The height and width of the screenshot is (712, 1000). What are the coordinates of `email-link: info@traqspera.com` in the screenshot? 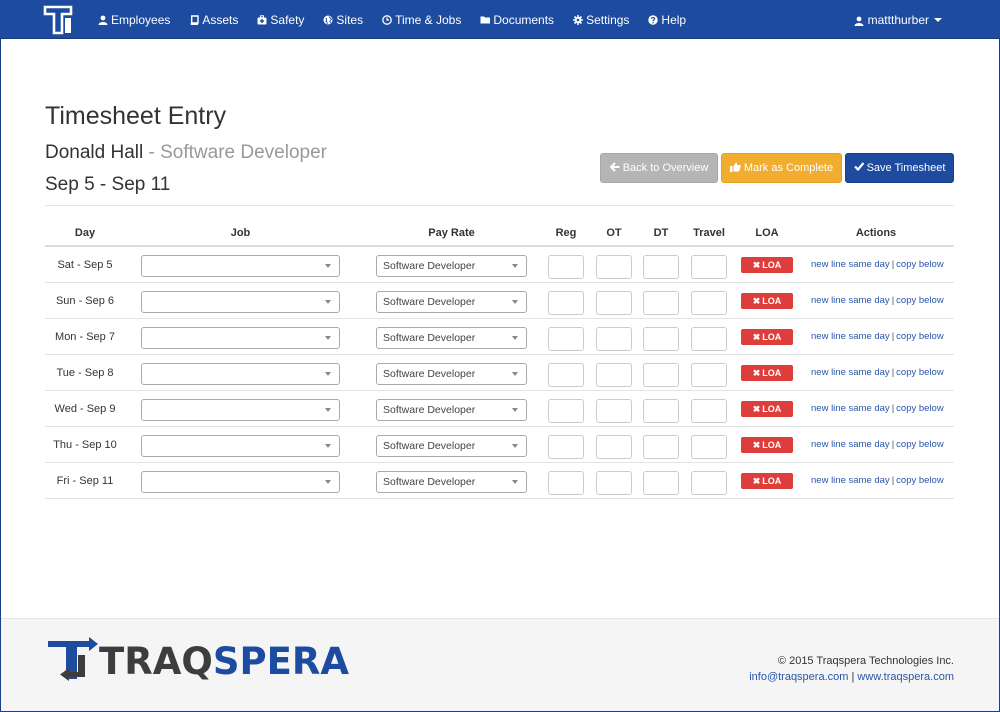 It's located at (798, 677).